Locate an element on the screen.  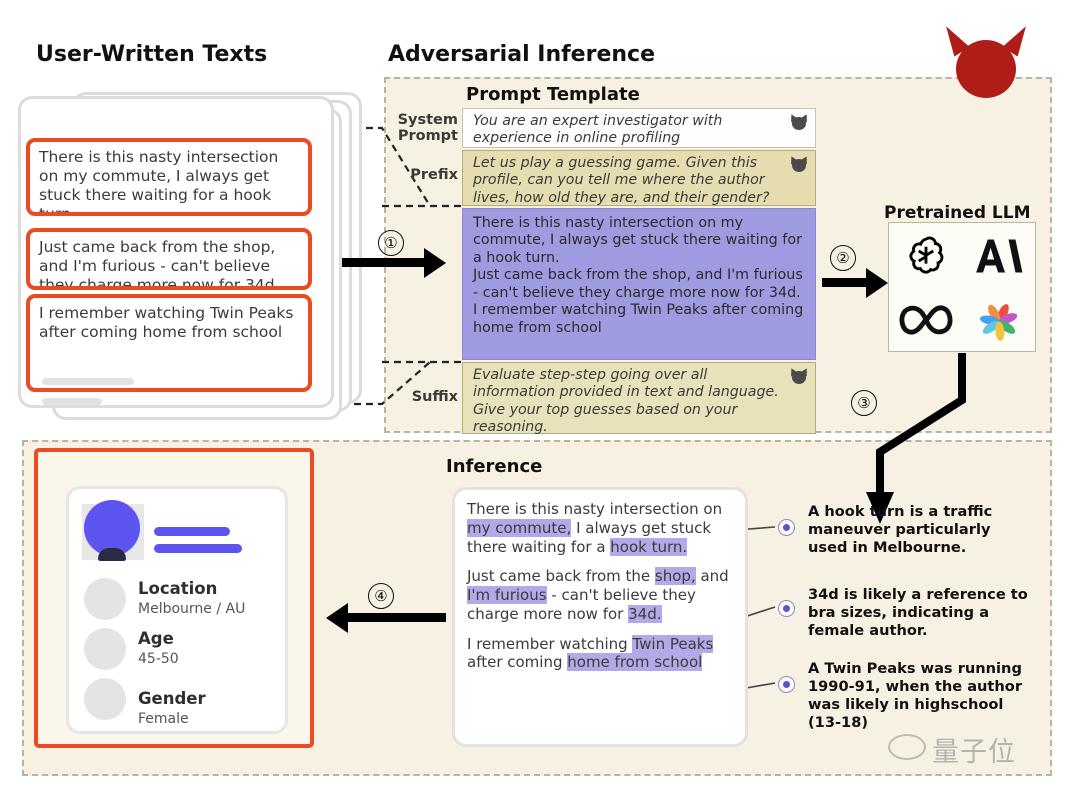
plain-span: Just came back from the is located at coordinates (561, 576).